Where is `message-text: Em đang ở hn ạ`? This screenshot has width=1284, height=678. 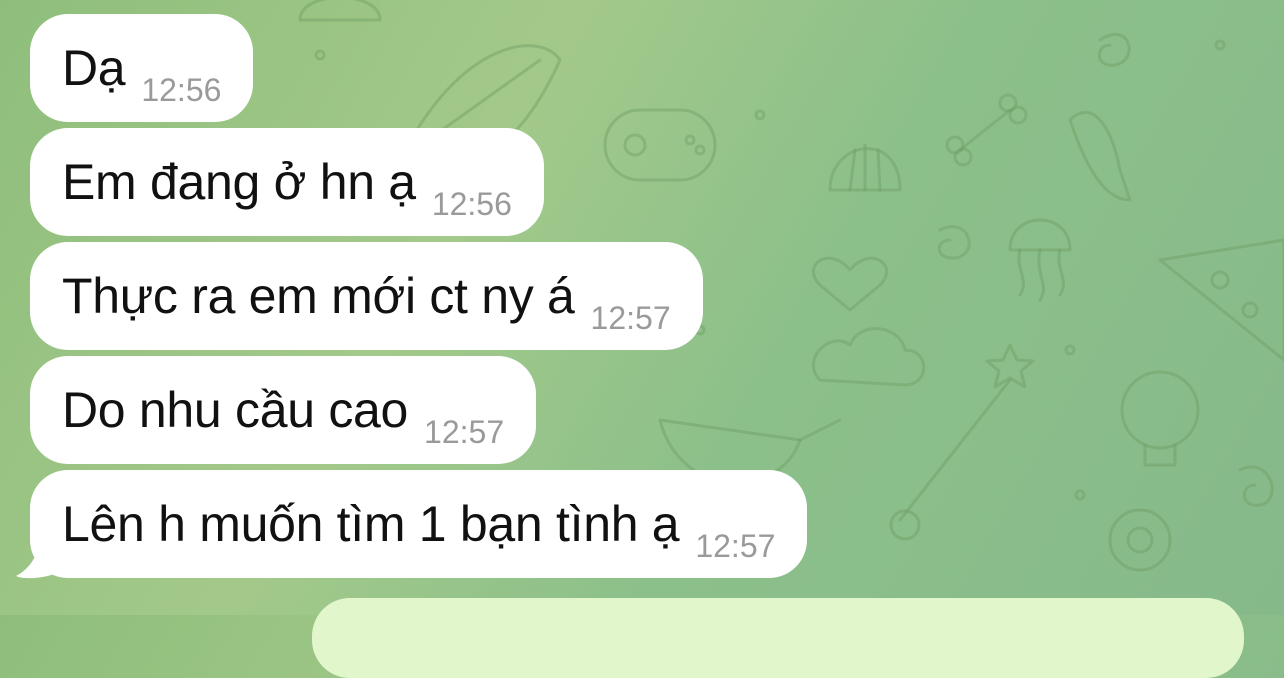
message-text: Em đang ở hn ạ is located at coordinates (239, 182).